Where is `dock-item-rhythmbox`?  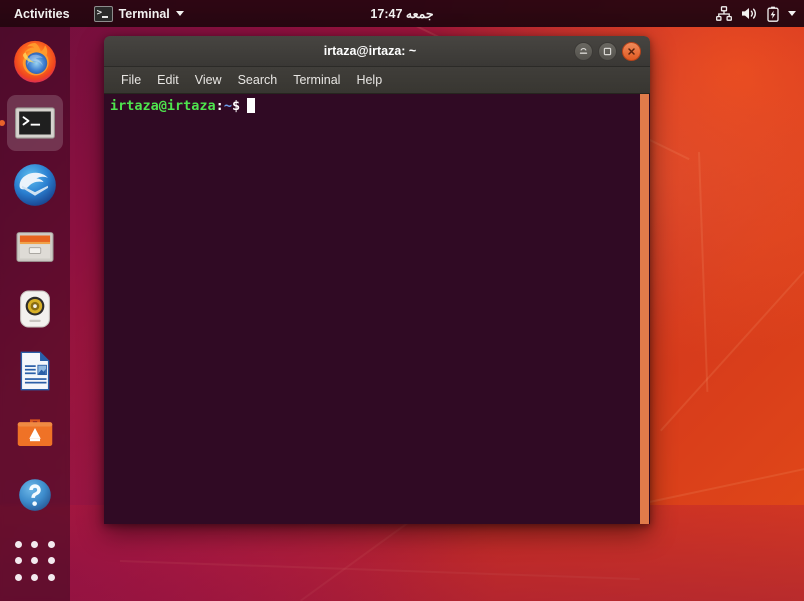
dock-item-rhythmbox is located at coordinates (35, 309).